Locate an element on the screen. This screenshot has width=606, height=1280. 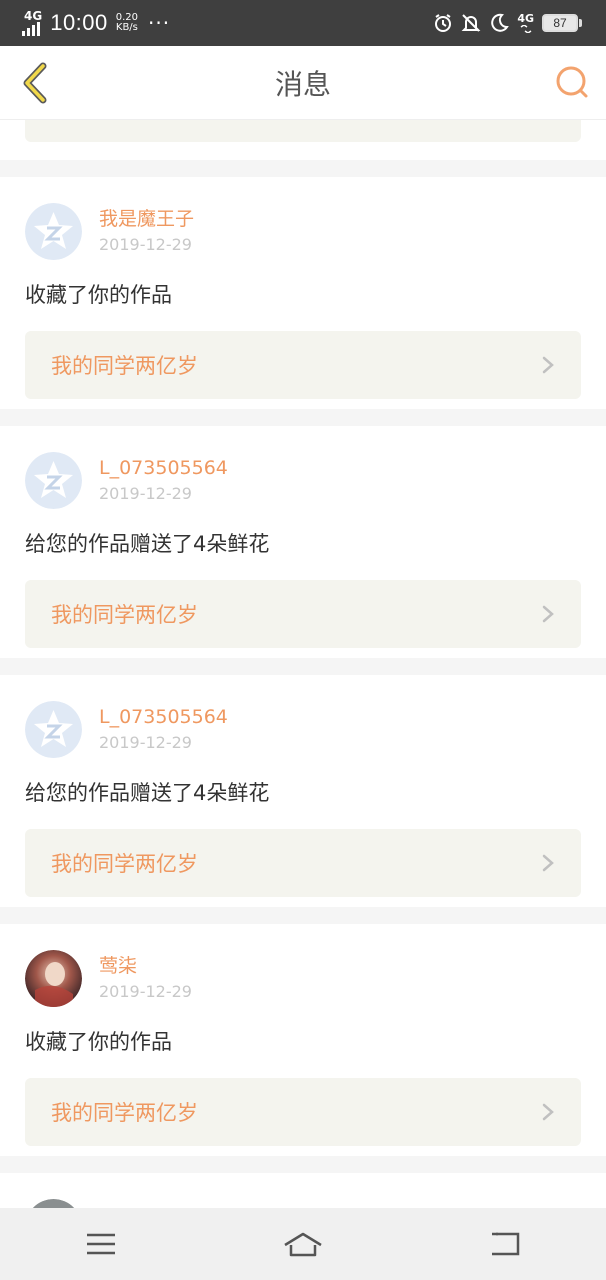
battery-level: 87 is located at coordinates (560, 23).